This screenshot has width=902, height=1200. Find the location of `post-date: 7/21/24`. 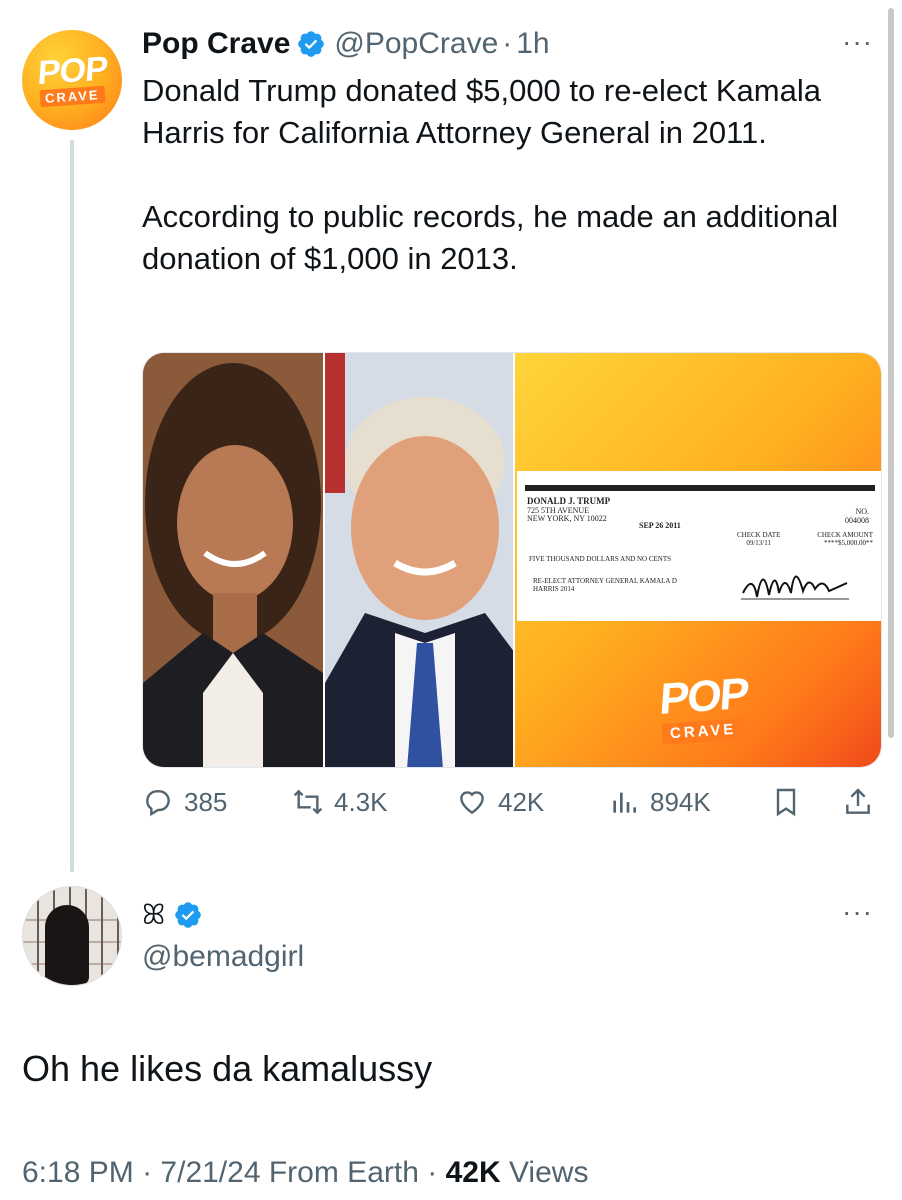

post-date: 7/21/24 is located at coordinates (210, 1172).